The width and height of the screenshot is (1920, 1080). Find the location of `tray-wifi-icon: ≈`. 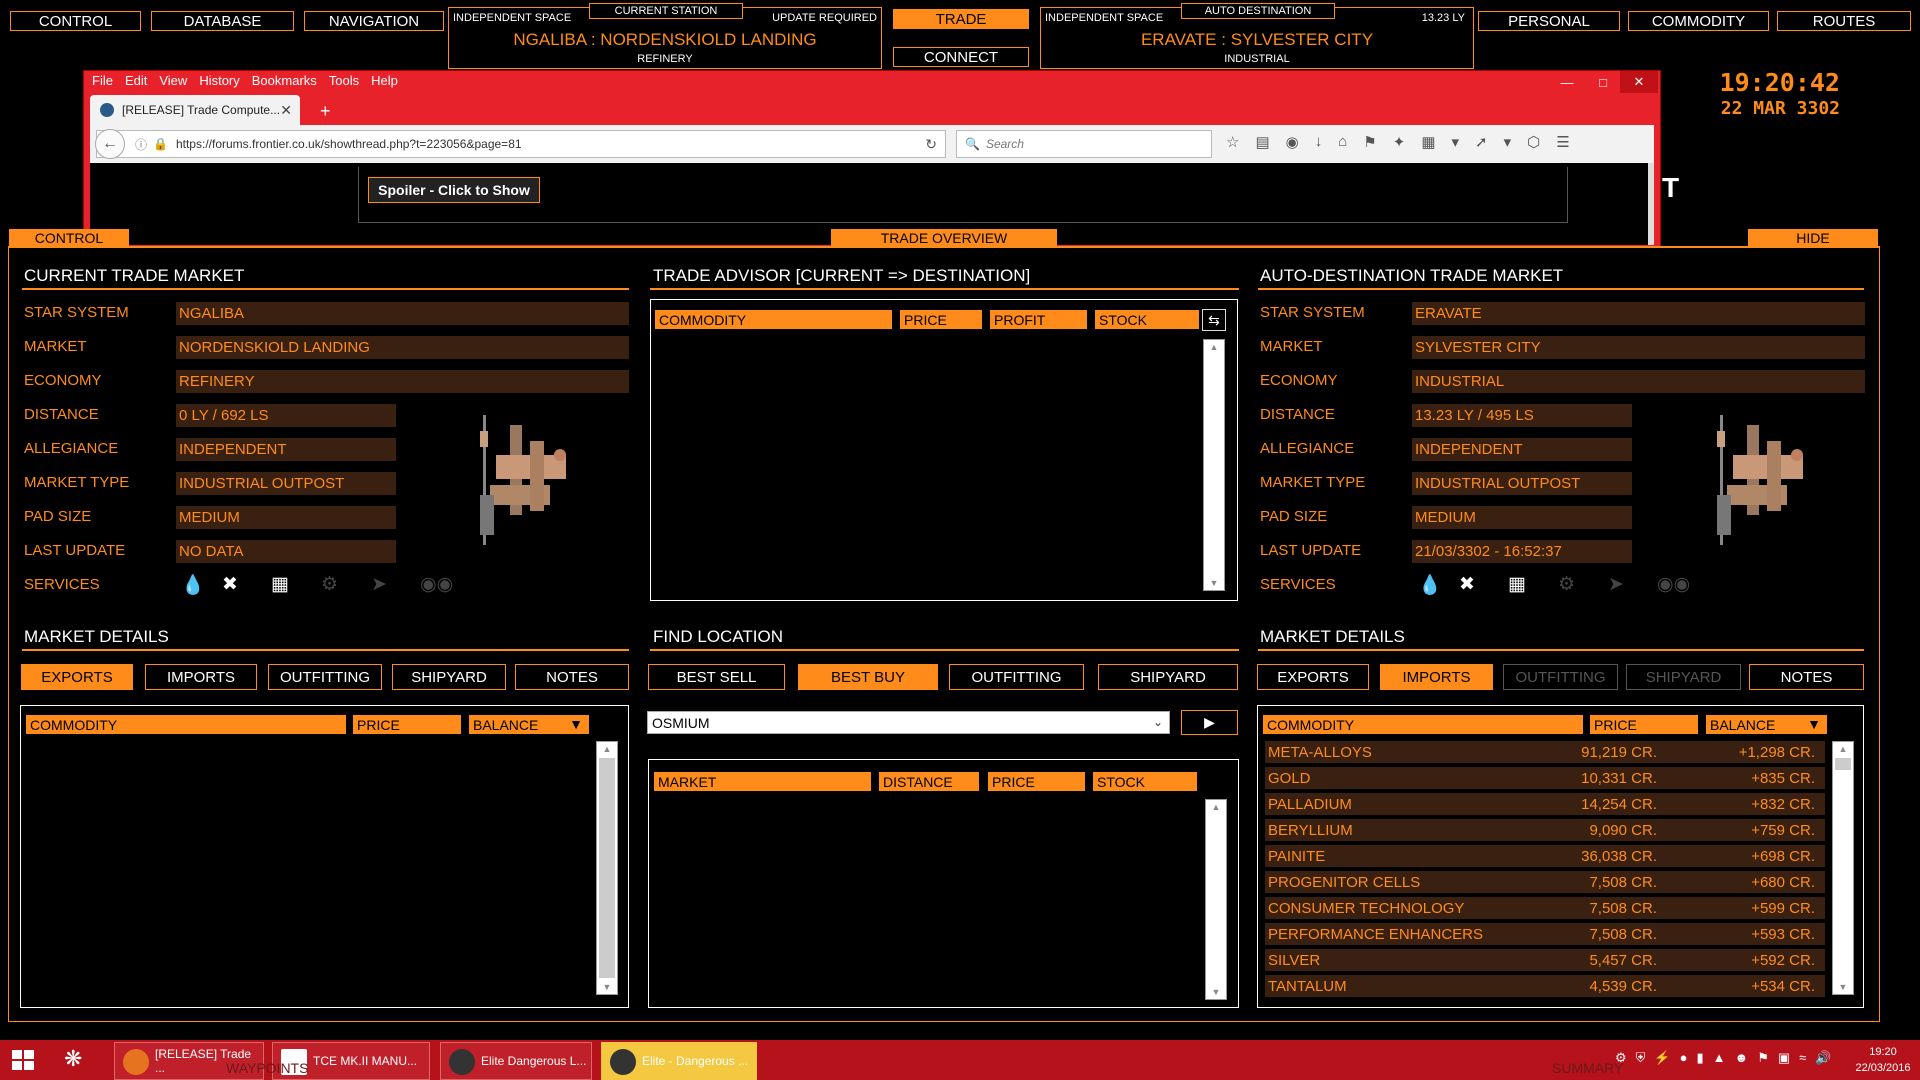

tray-wifi-icon: ≈ is located at coordinates (1802, 1058).